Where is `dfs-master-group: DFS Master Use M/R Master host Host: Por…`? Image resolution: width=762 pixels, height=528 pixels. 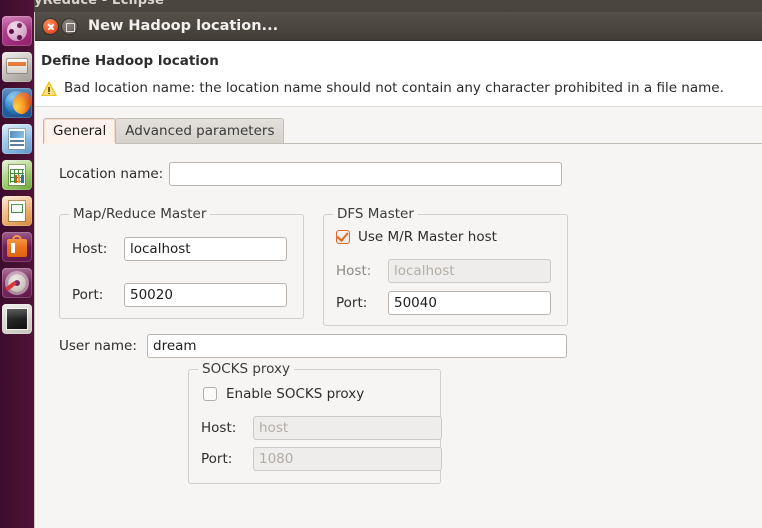 dfs-master-group: DFS Master Use M/R Master host Host: Por… is located at coordinates (445, 266).